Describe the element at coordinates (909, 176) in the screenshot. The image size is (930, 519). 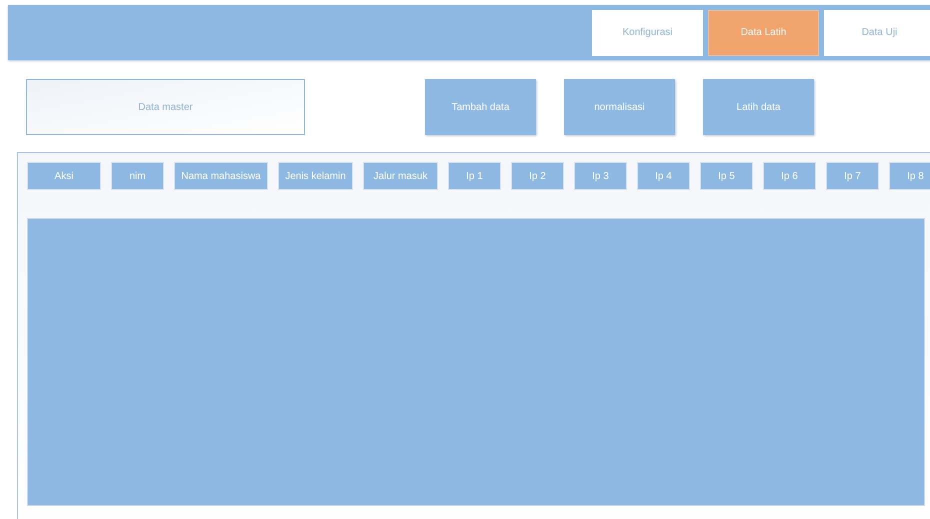
I see `column-header: Ip 8` at that location.